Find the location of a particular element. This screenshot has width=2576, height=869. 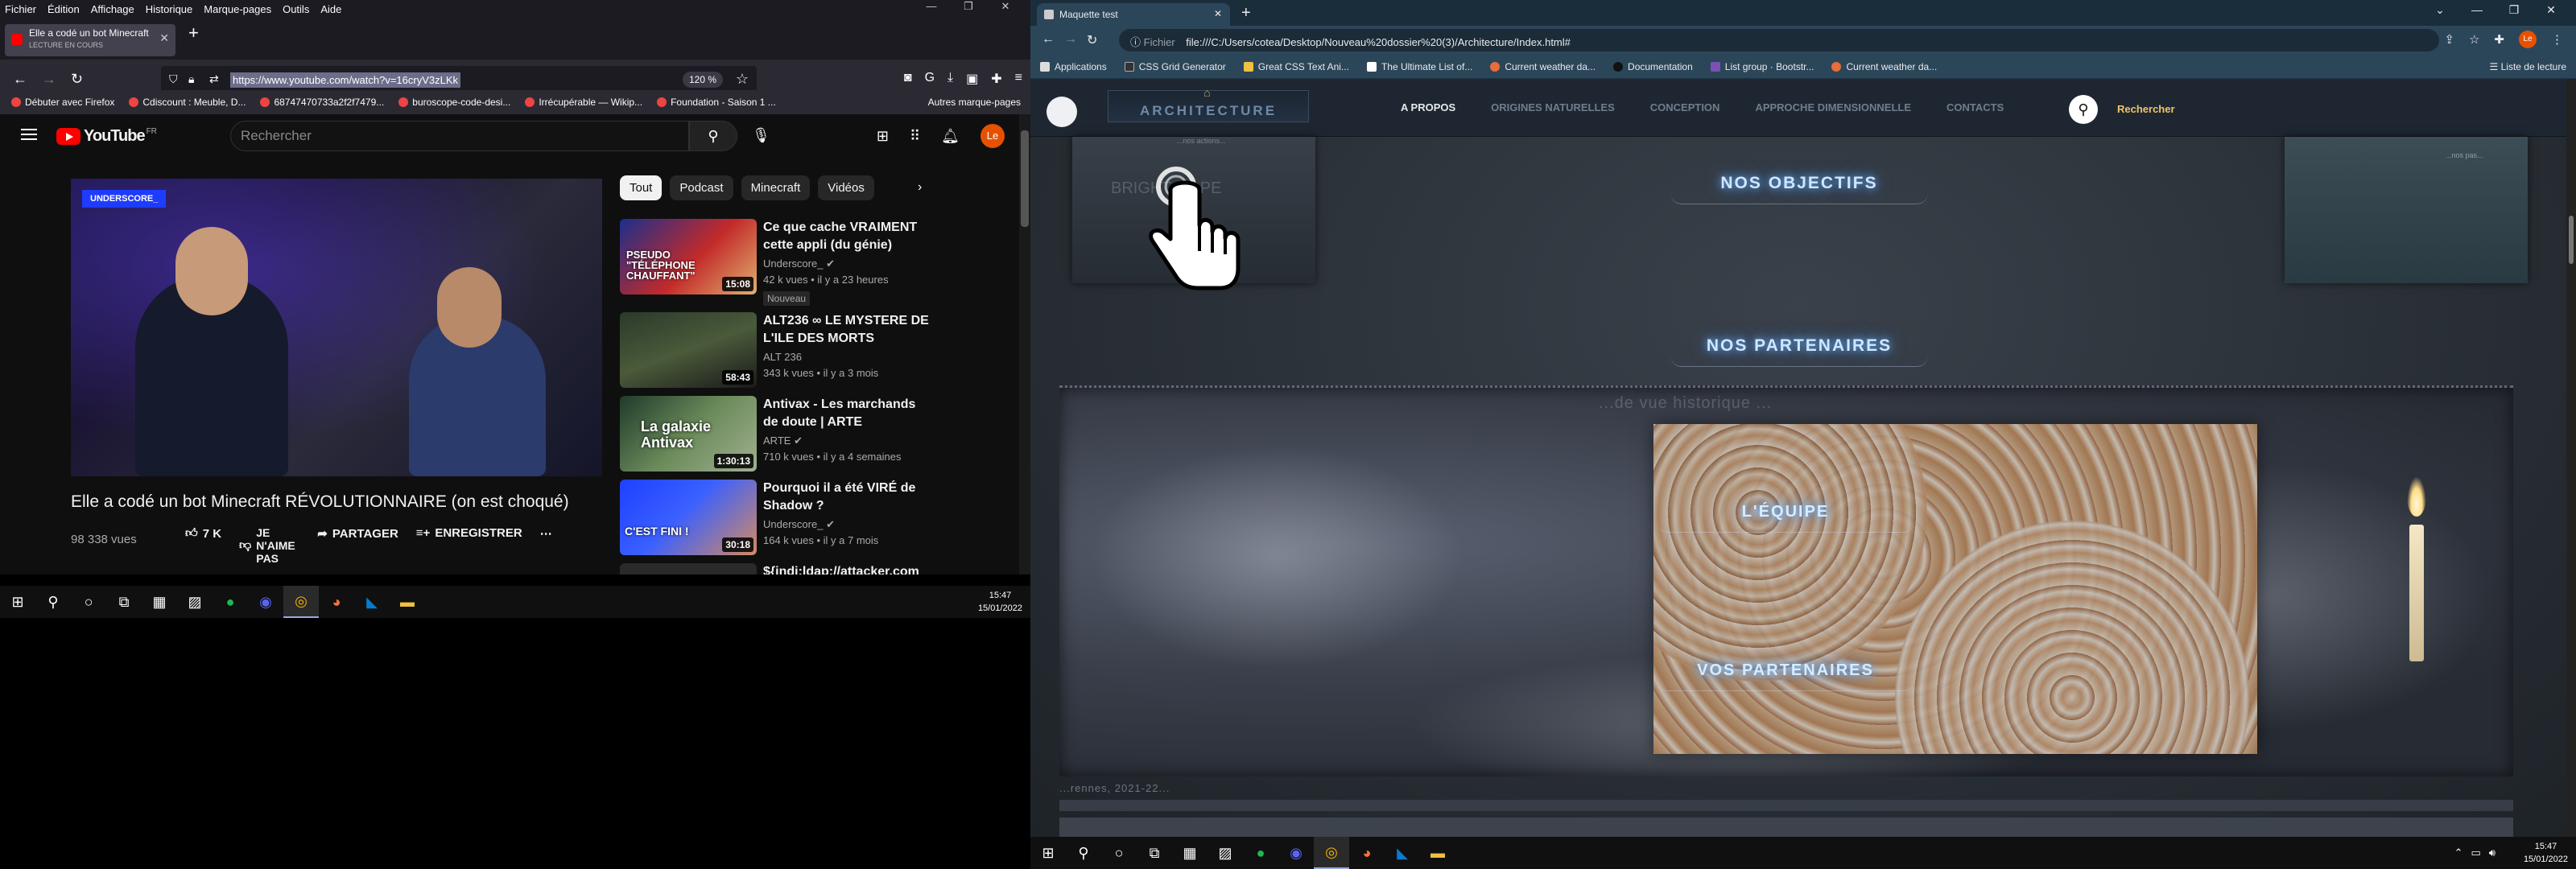

restore-icon: ❐ is located at coordinates (2514, 10).